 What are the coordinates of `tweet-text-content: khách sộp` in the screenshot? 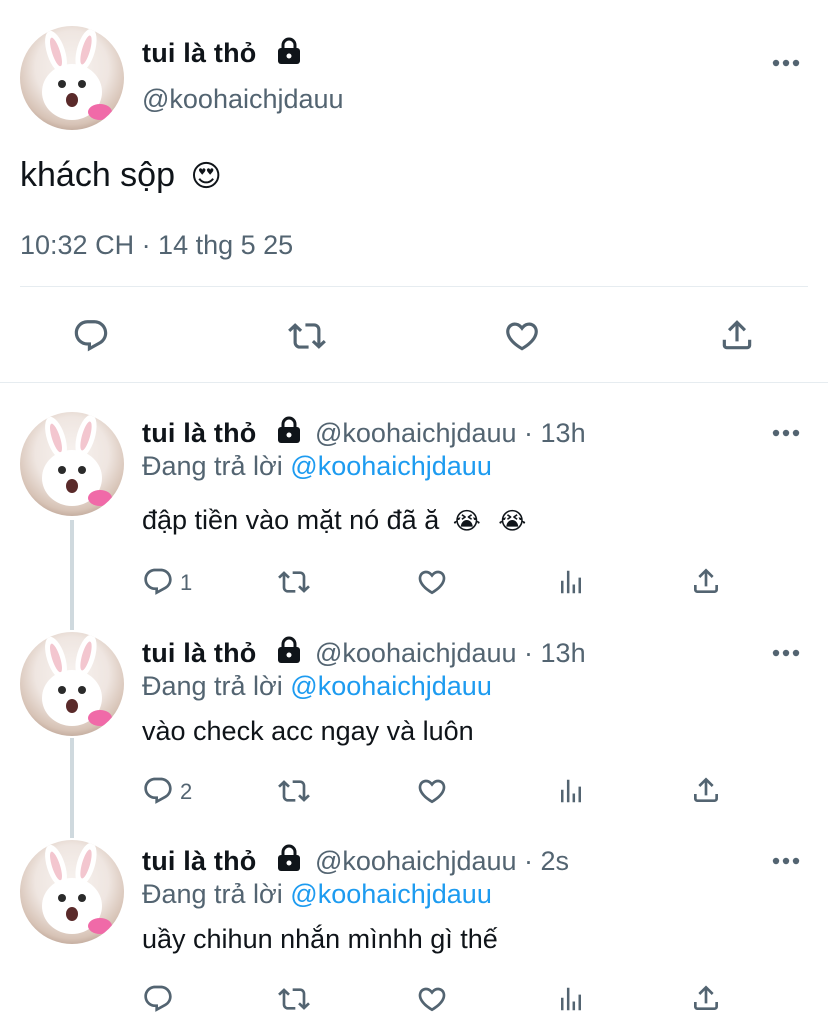 It's located at (97, 175).